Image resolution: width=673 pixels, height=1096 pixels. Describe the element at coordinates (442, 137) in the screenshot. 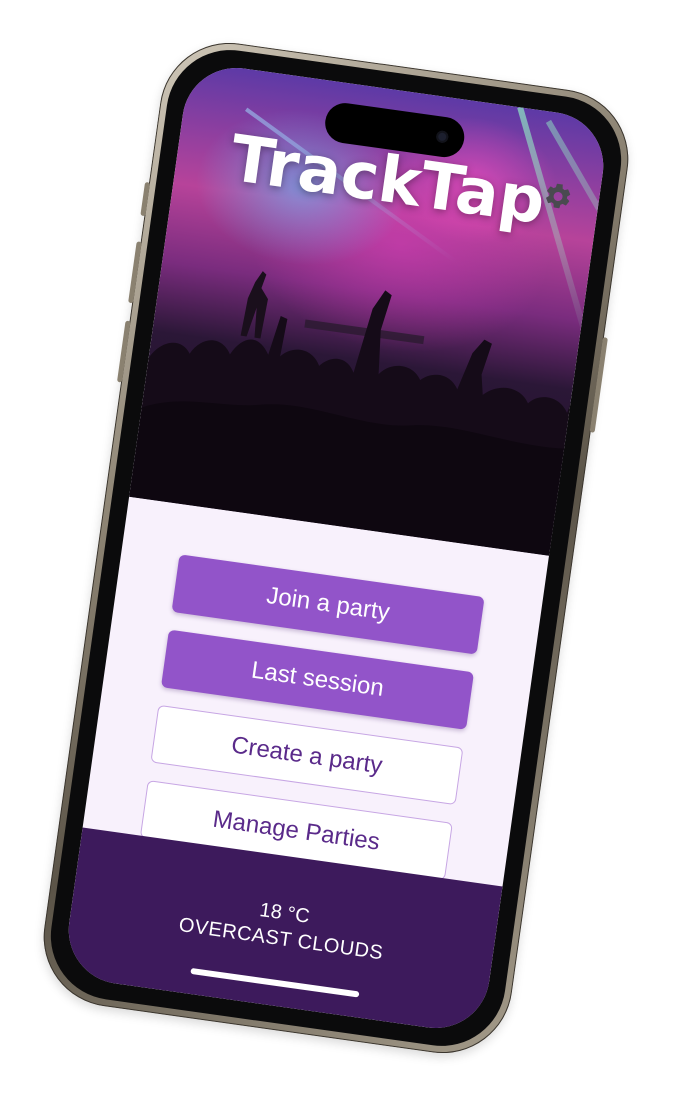

I see `front-camera` at that location.